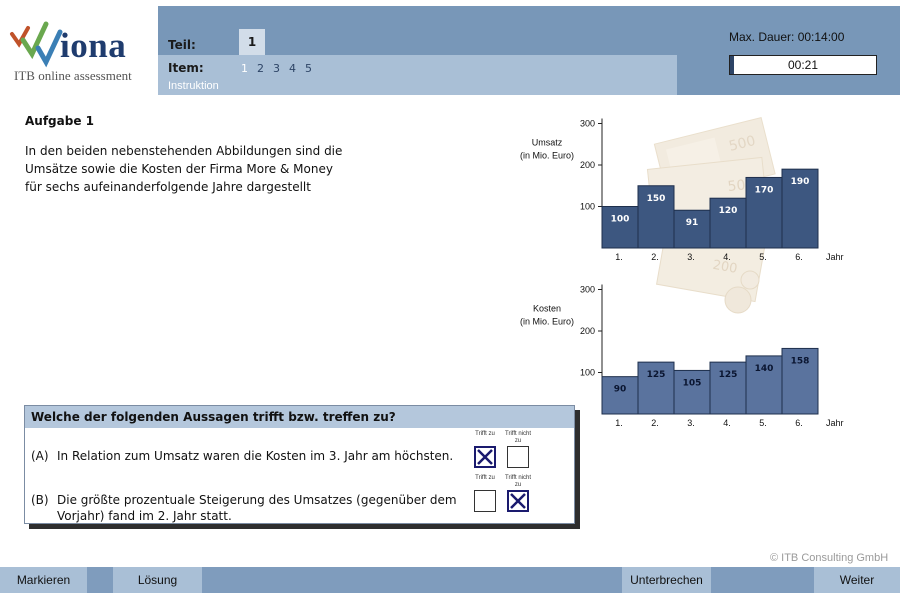 The image size is (900, 600). I want to click on kosten-value-label-6: 158, so click(800, 361).